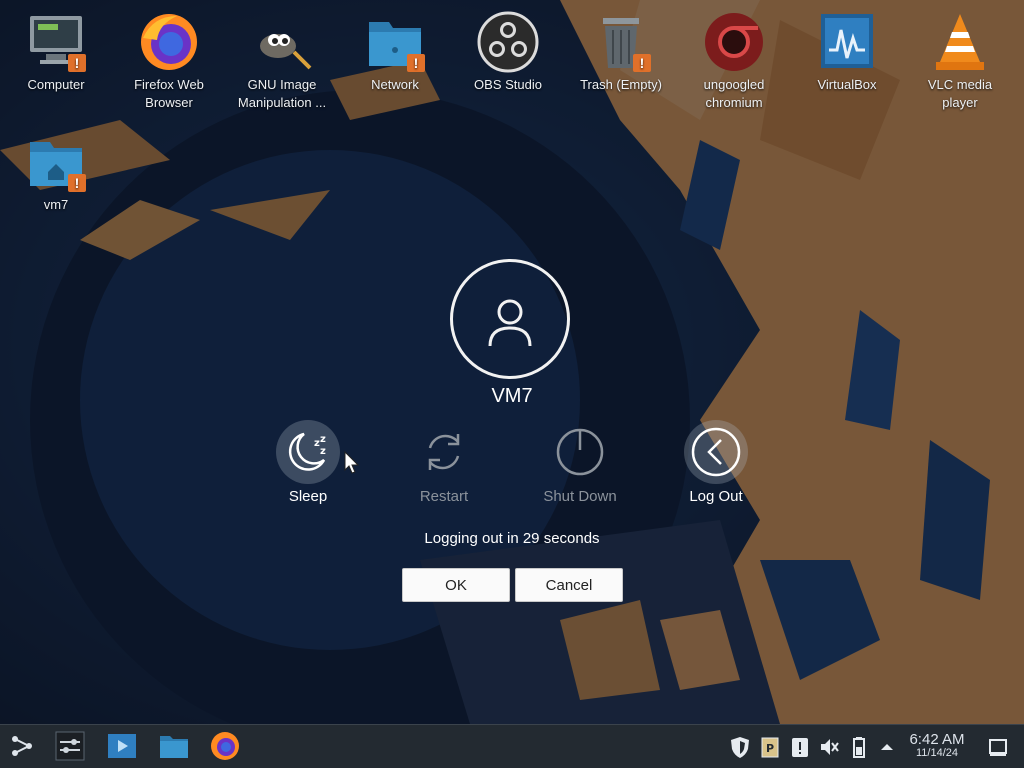 The height and width of the screenshot is (768, 1024). I want to click on desktop-icon-label: Computer, so click(56, 84).